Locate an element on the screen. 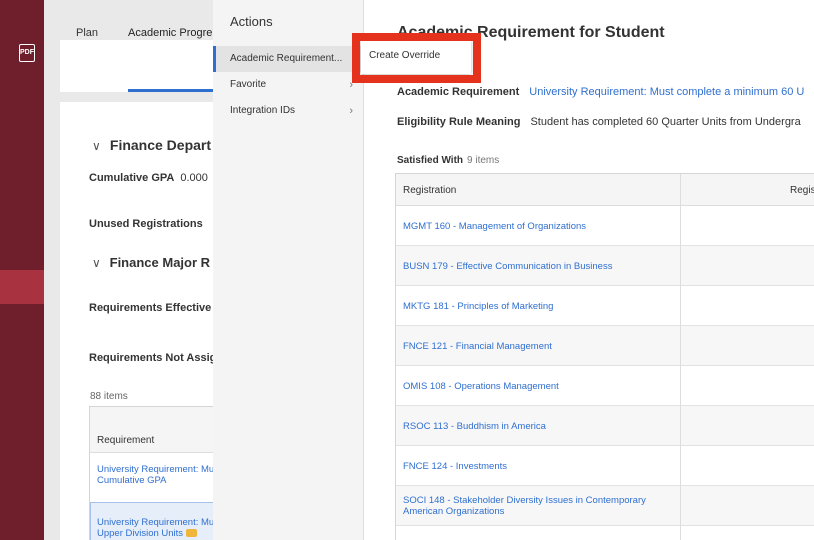 The image size is (814, 540). registration-link: RSOC 113 - Buddhism in America is located at coordinates (474, 426).